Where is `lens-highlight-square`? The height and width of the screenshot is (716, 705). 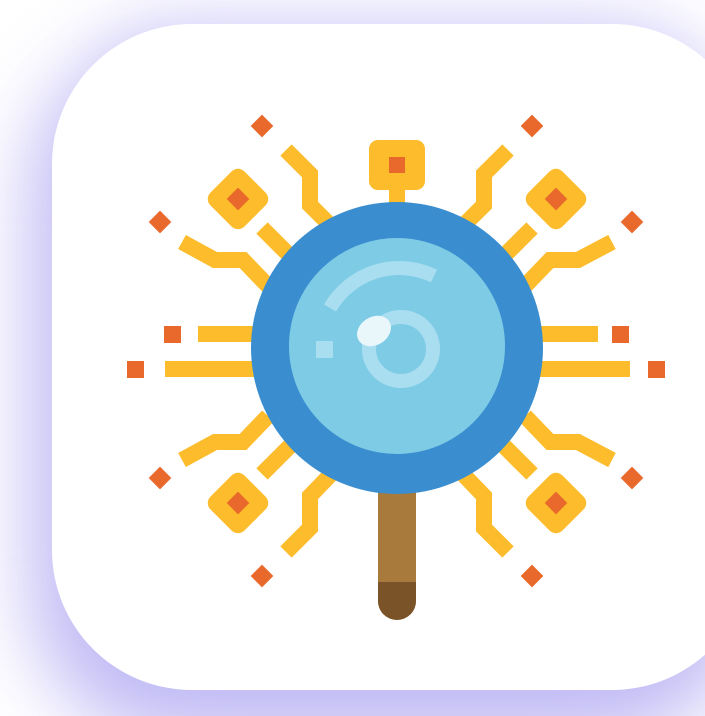 lens-highlight-square is located at coordinates (324, 349).